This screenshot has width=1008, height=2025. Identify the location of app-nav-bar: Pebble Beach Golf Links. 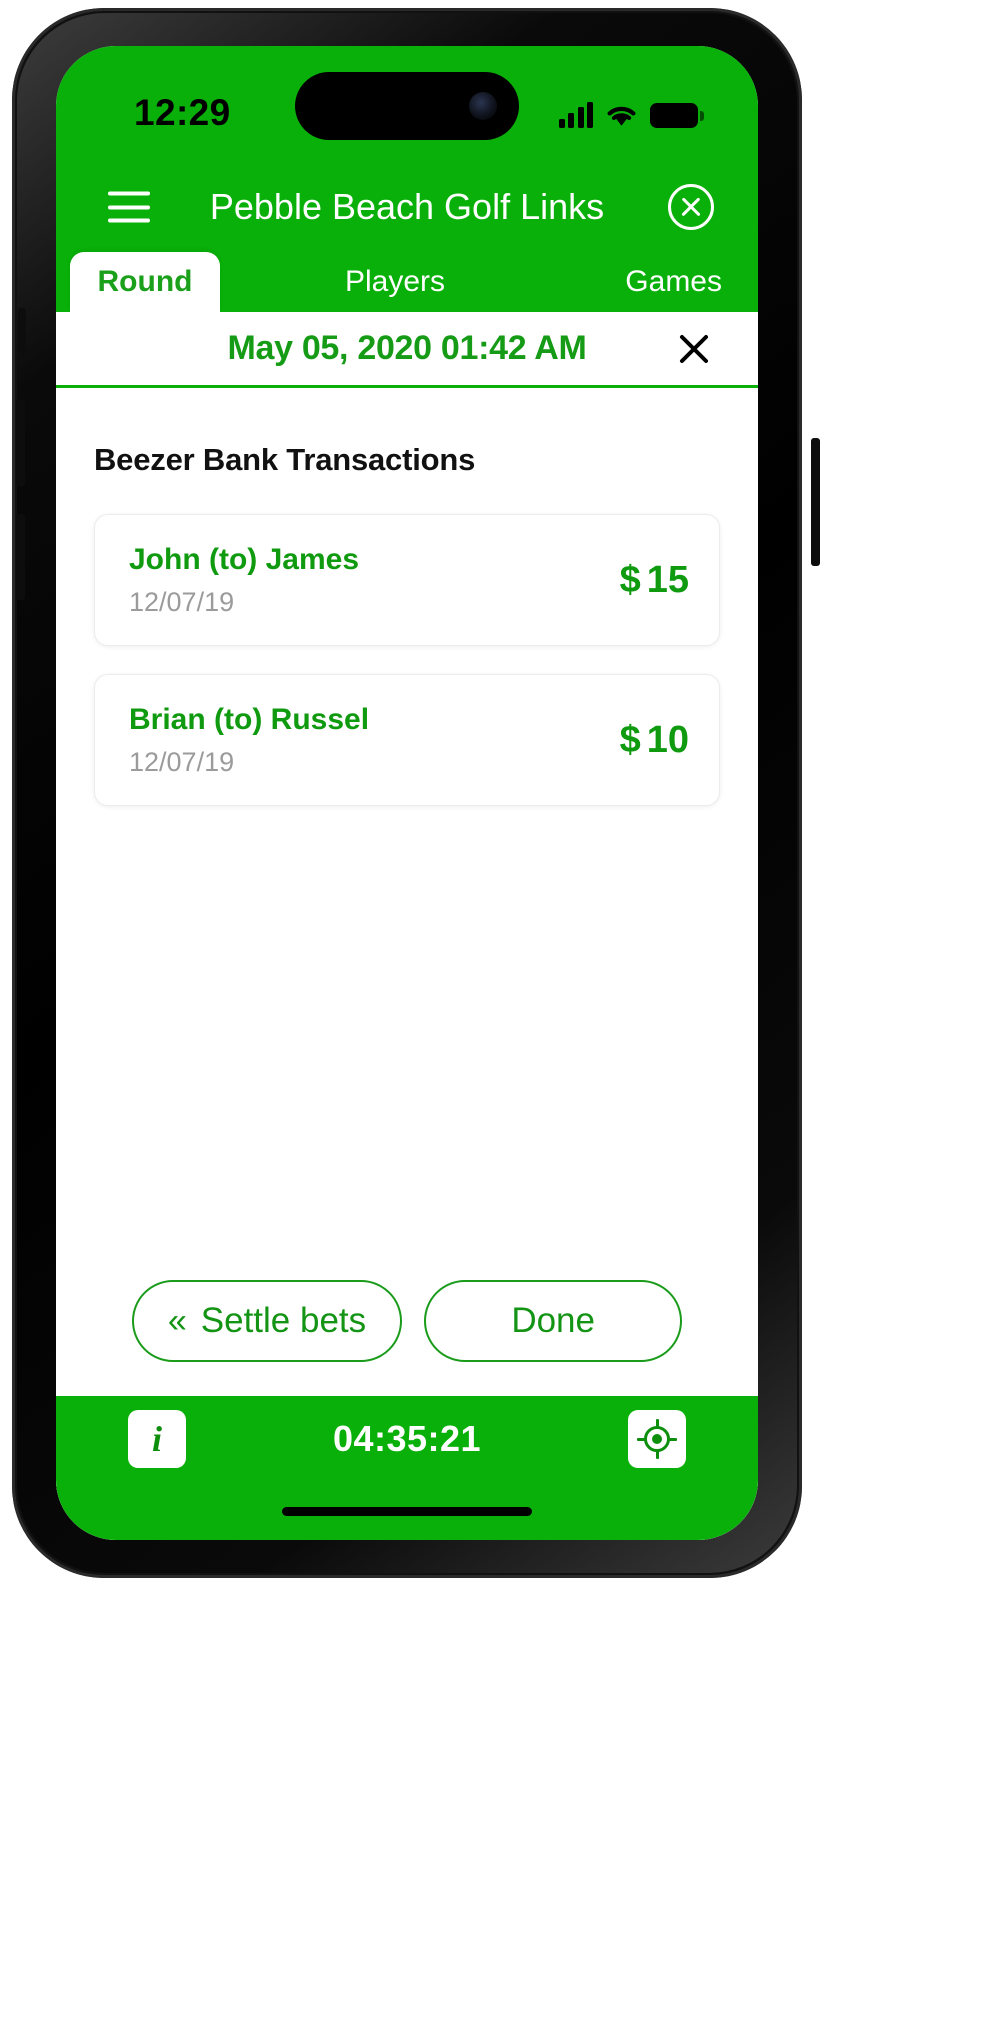
(407, 207).